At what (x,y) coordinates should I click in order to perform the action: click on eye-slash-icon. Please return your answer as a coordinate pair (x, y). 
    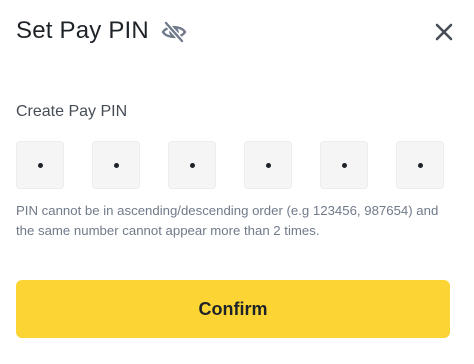
    Looking at the image, I should click on (174, 32).